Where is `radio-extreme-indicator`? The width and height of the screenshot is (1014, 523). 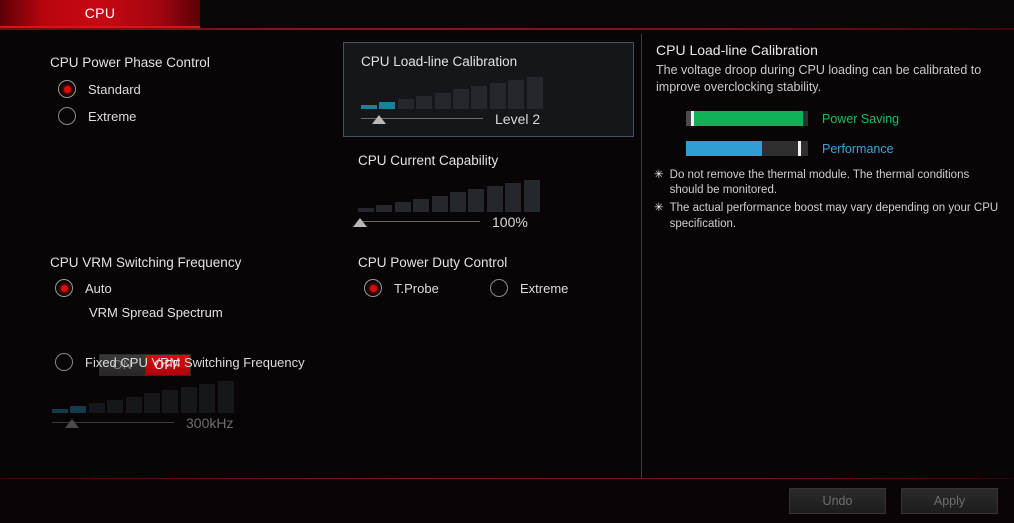 radio-extreme-indicator is located at coordinates (67, 116).